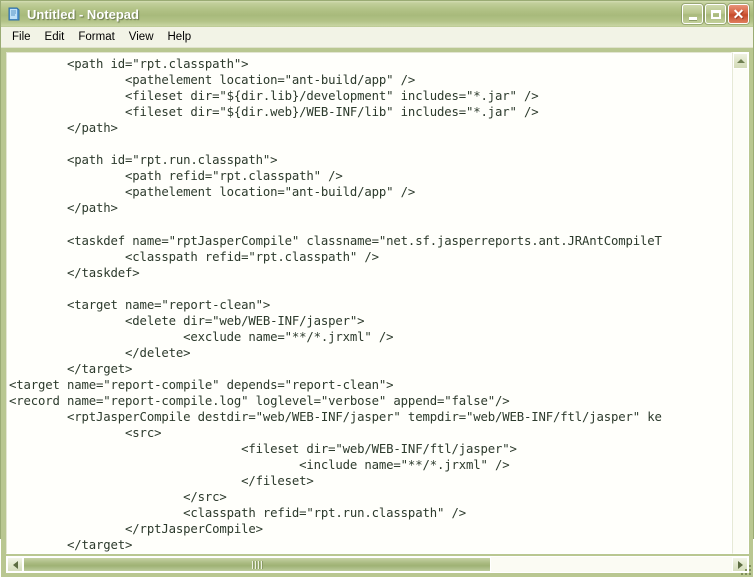 Image resolution: width=754 pixels, height=577 pixels. What do you see at coordinates (21, 37) in the screenshot?
I see `menu-item-file: File` at bounding box center [21, 37].